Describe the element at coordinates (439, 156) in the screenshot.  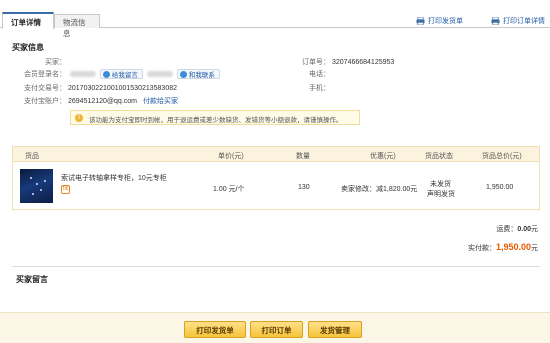
I see `col-status: 货品状态` at that location.